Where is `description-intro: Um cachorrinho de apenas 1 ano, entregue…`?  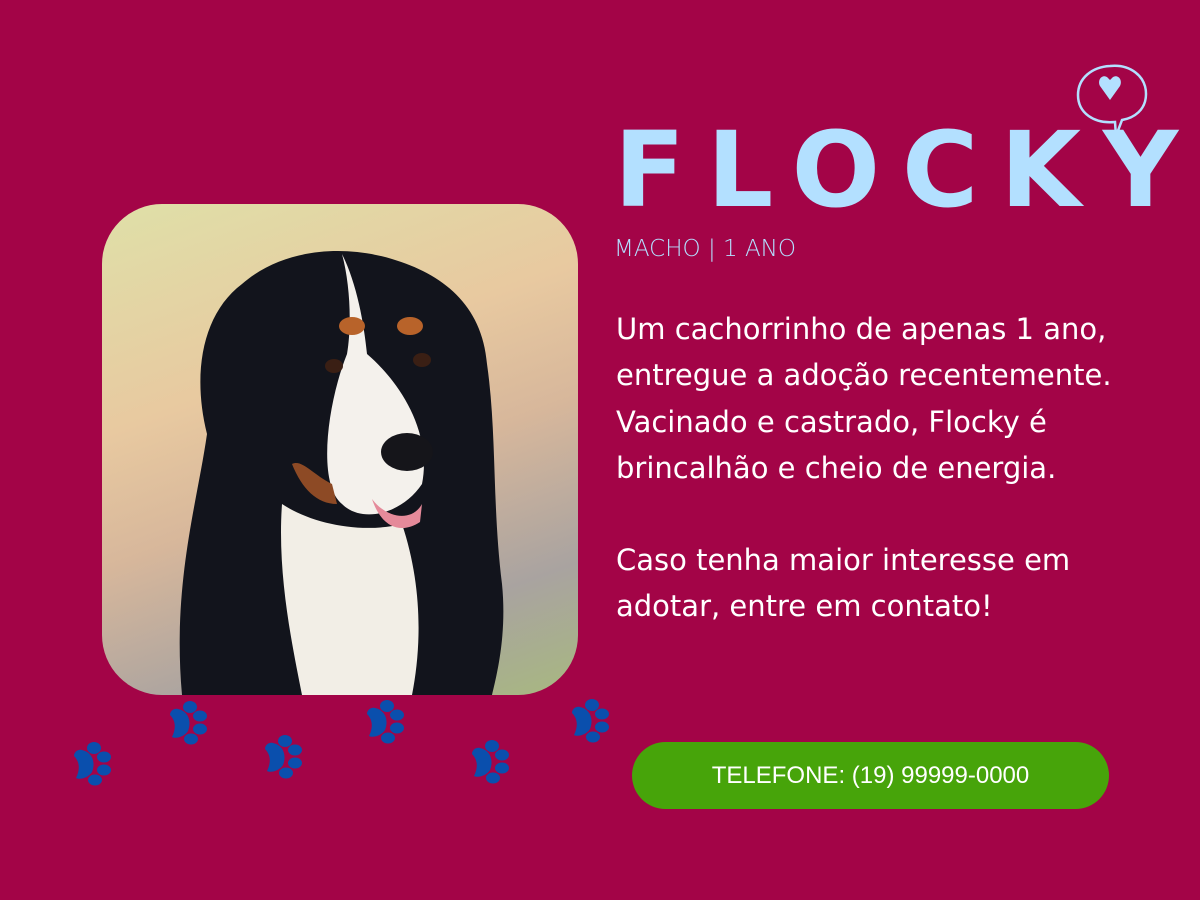
description-intro: Um cachorrinho de apenas 1 ano, entregue… is located at coordinates (864, 352).